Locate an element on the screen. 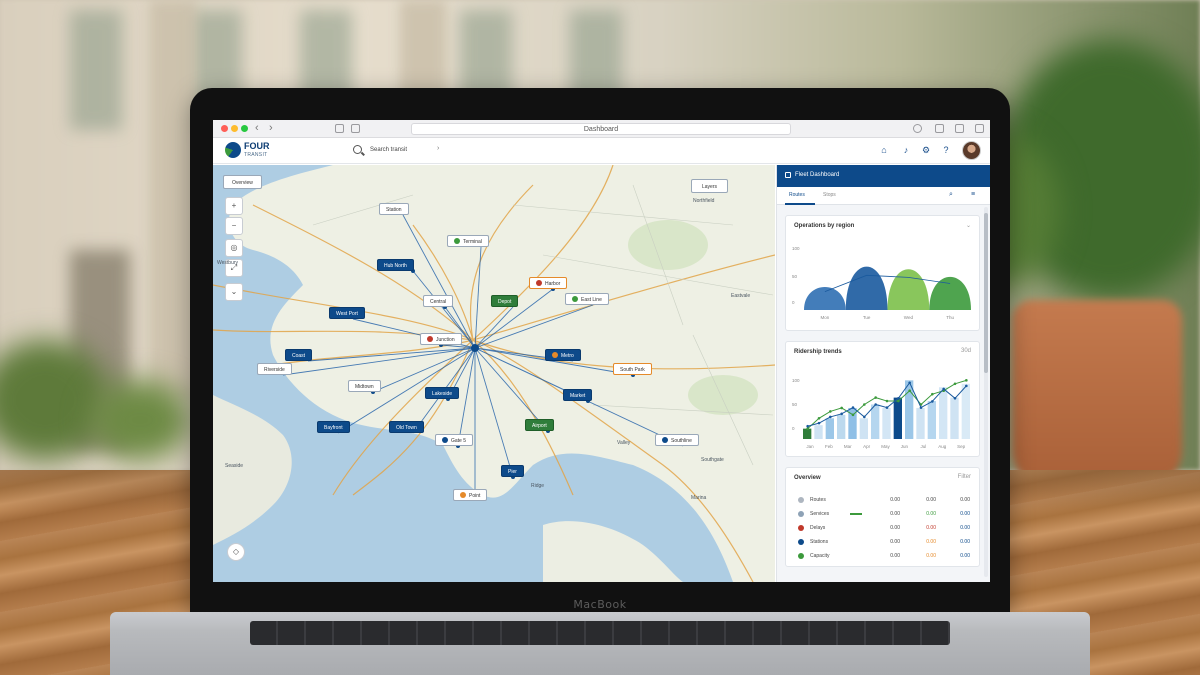  laptop-brand-label: MacBook is located at coordinates (600, 604).